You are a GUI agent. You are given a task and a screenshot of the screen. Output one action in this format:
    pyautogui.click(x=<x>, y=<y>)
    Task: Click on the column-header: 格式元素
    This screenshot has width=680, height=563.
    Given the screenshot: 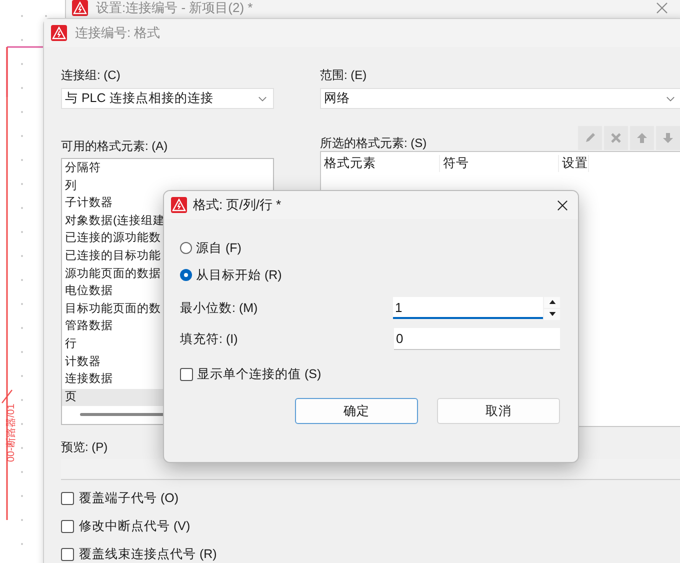 What is the action you would take?
    pyautogui.click(x=380, y=163)
    